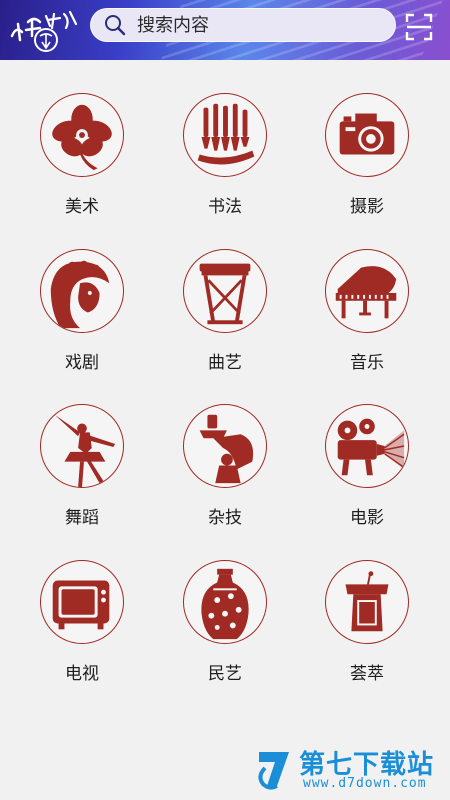  I want to click on category-quyi: 曲艺, so click(225, 319).